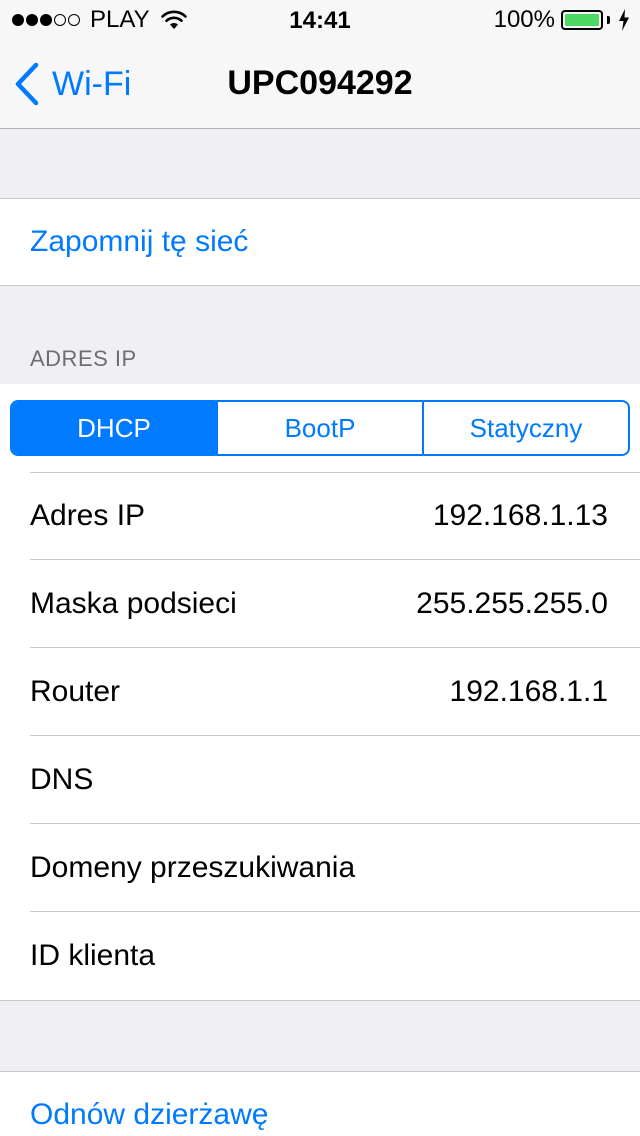 The height and width of the screenshot is (1136, 640). What do you see at coordinates (75, 691) in the screenshot?
I see `router-label: Router` at bounding box center [75, 691].